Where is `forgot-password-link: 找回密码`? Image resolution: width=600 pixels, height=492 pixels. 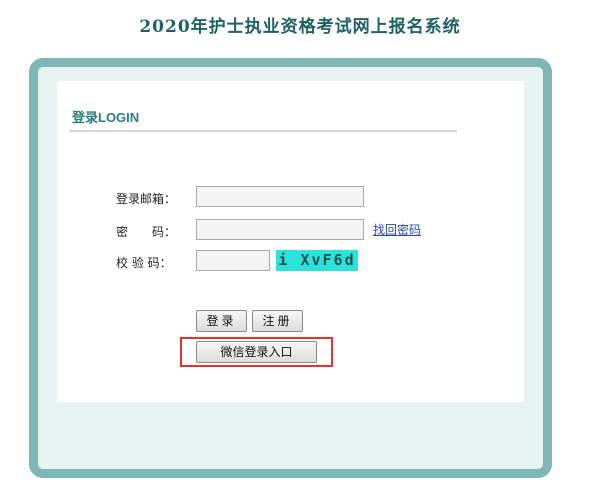
forgot-password-link: 找回密码 is located at coordinates (397, 229).